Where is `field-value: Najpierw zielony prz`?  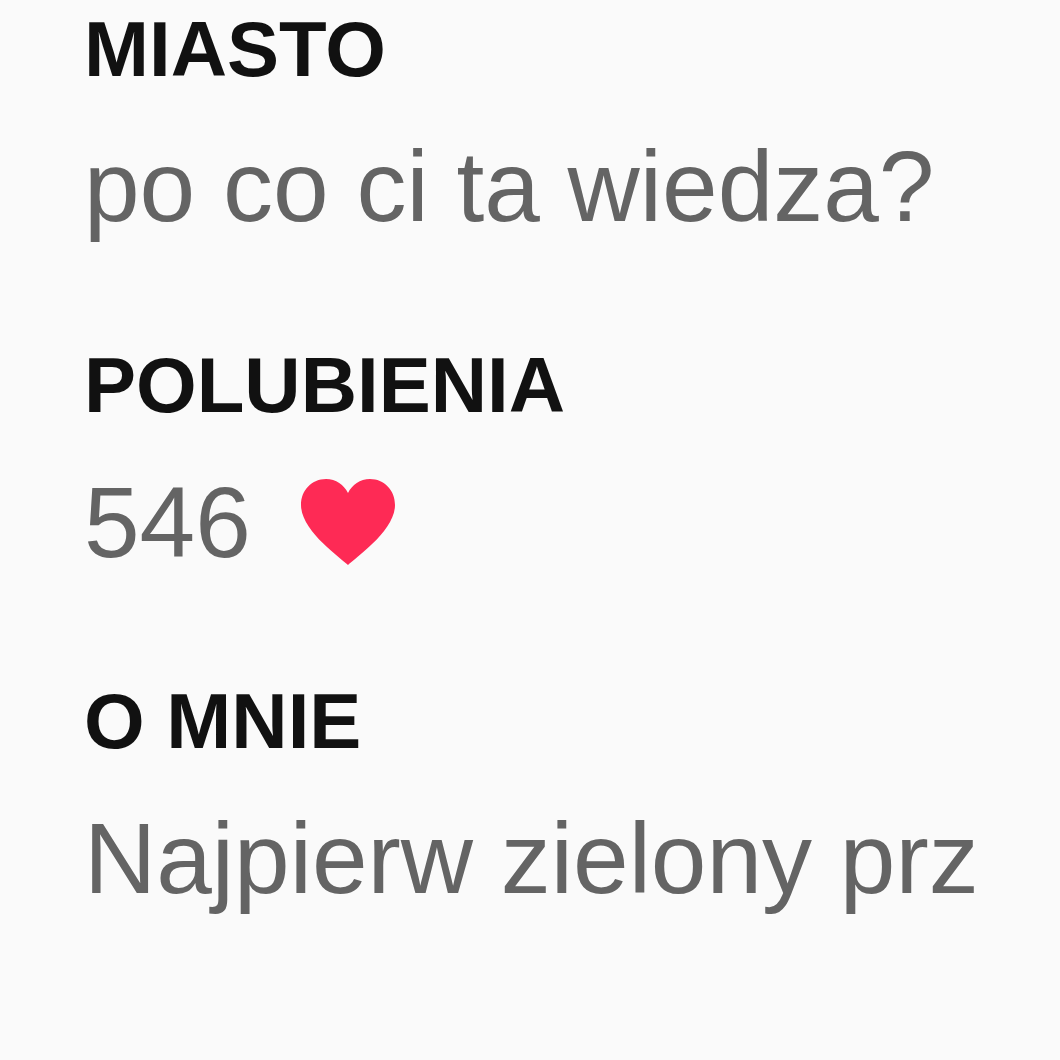 field-value: Najpierw zielony prz is located at coordinates (531, 858).